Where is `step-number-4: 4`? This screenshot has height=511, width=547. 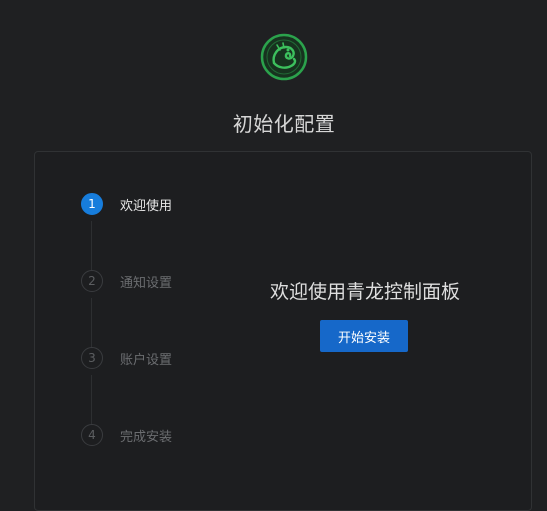 step-number-4: 4 is located at coordinates (92, 435).